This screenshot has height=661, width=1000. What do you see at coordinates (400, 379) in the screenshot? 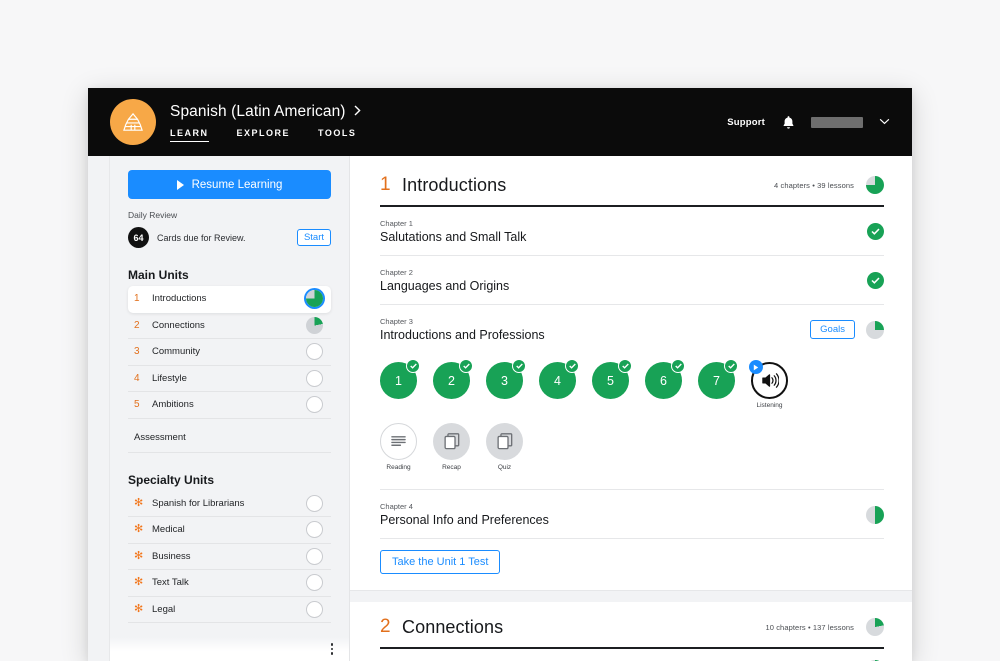
I see `lesson-circle: 1` at bounding box center [400, 379].